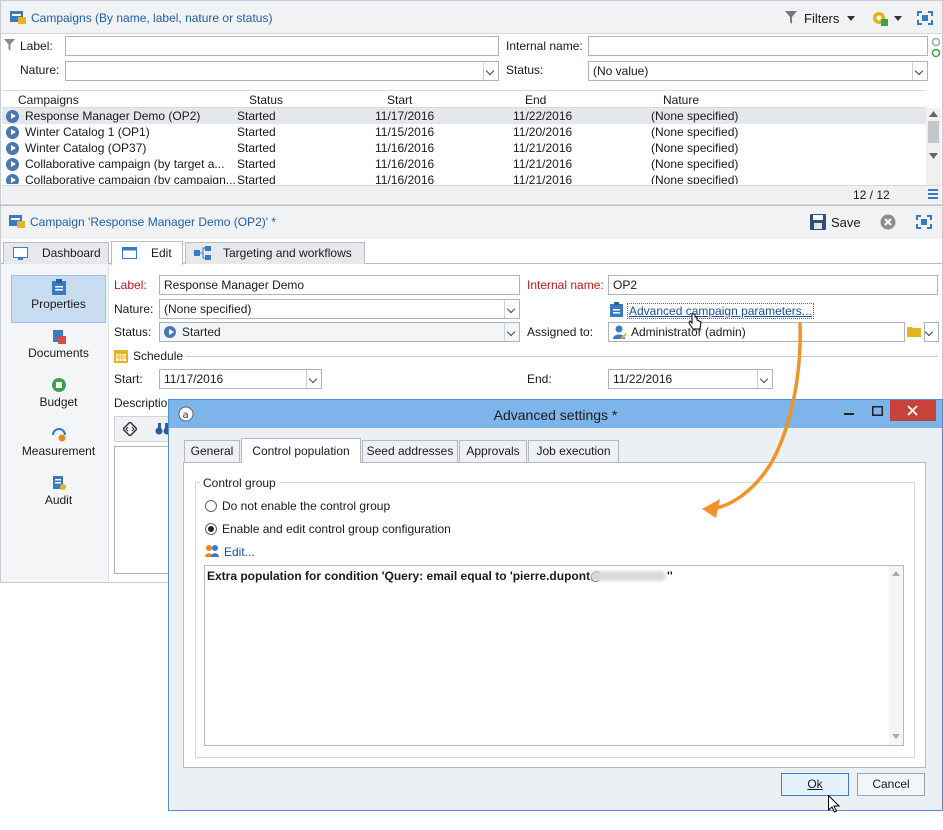 This screenshot has height=830, width=943. I want to click on cancel-button: Cancel, so click(891, 784).